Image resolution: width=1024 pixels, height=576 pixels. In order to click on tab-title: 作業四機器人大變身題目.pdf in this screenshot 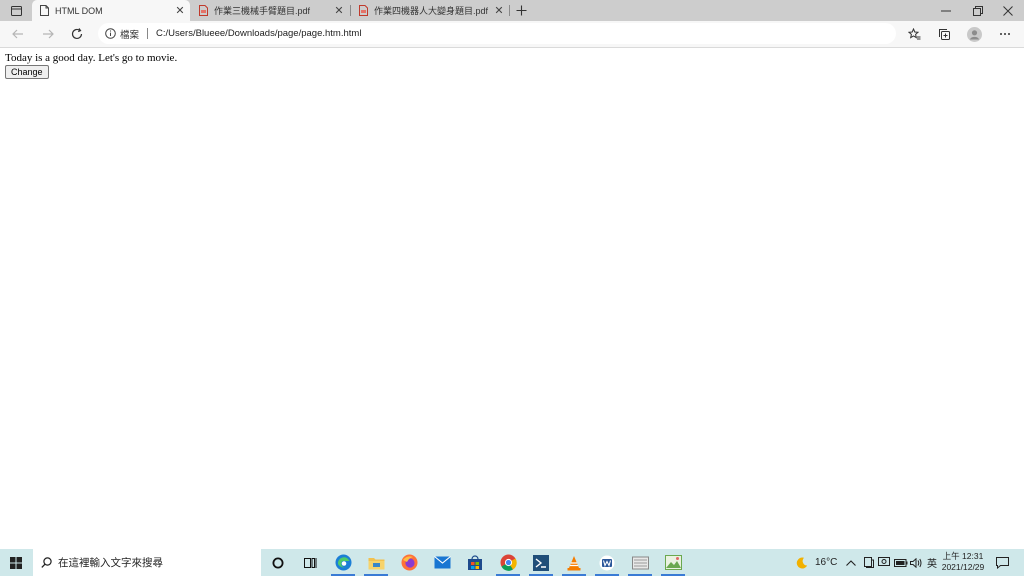, I will do `click(431, 11)`.